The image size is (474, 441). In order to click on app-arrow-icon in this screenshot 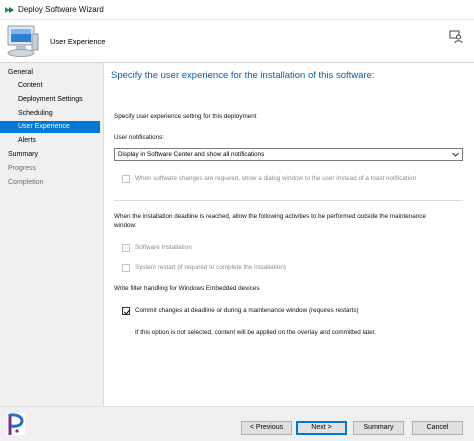, I will do `click(9, 11)`.